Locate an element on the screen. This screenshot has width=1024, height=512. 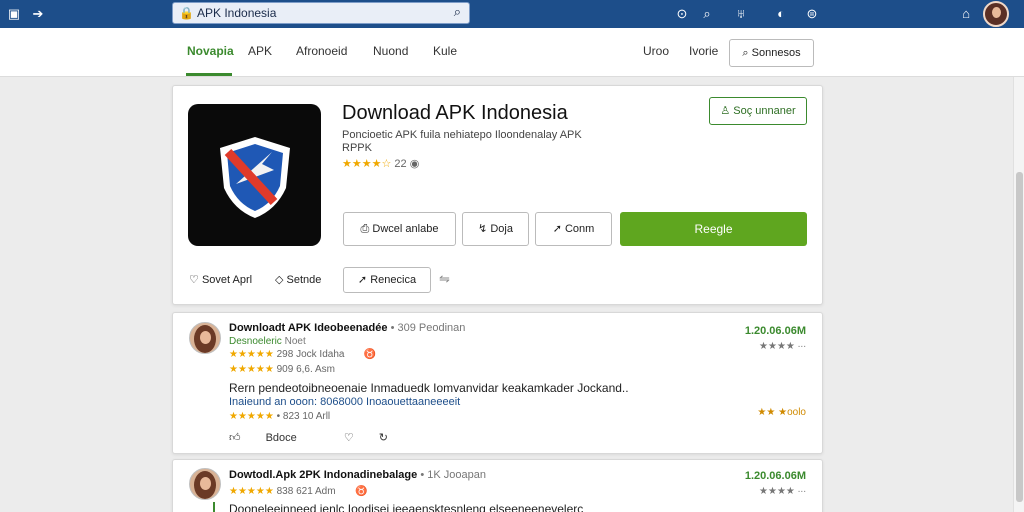
page-scrollbar is located at coordinates (1018, 294).